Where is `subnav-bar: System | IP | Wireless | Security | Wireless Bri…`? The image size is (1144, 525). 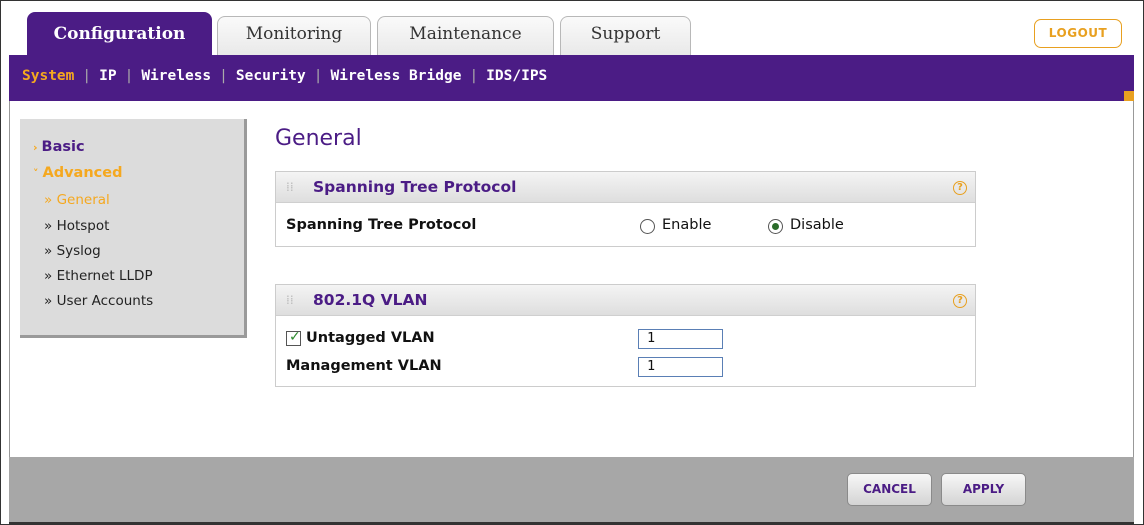 subnav-bar: System | IP | Wireless | Security | Wireless Bri… is located at coordinates (571, 78).